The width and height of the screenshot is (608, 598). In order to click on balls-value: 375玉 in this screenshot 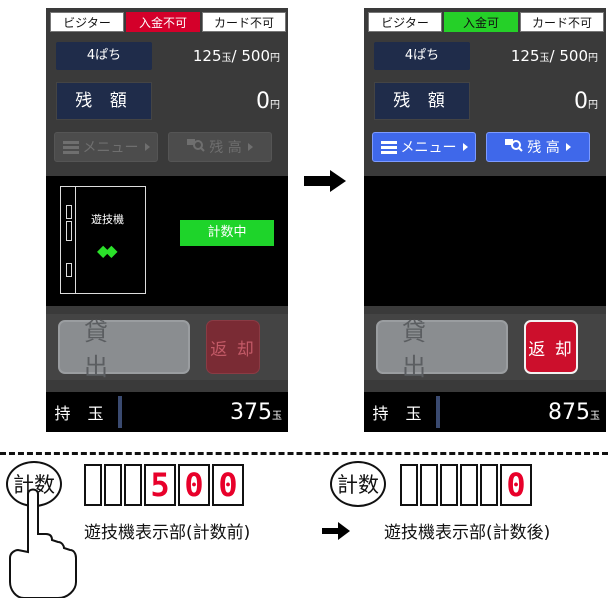, I will do `click(205, 412)`.